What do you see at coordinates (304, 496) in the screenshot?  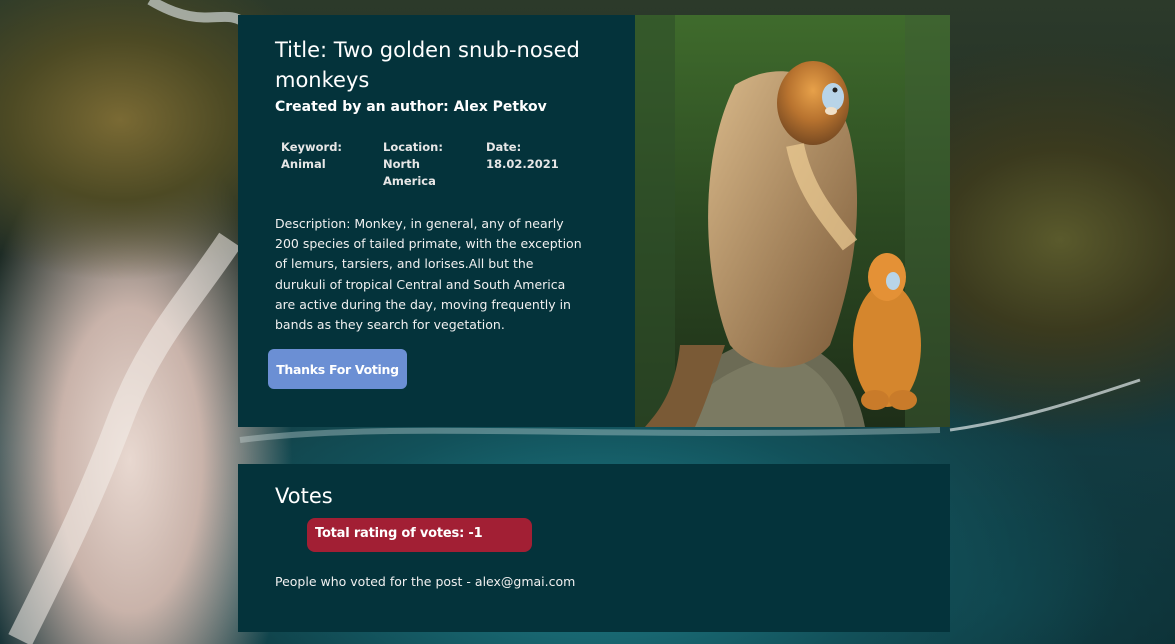 I see `votes-heading: Votes` at bounding box center [304, 496].